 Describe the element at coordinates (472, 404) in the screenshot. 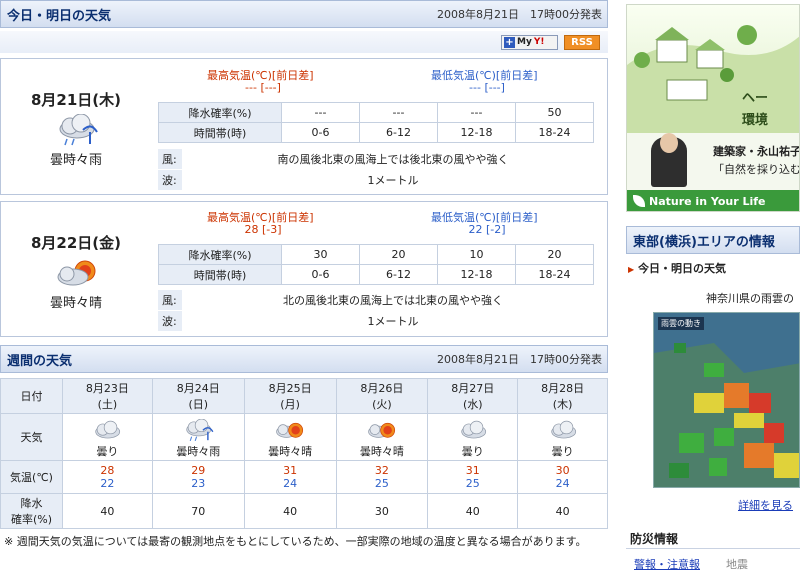

I see `week-dow: (水)` at that location.